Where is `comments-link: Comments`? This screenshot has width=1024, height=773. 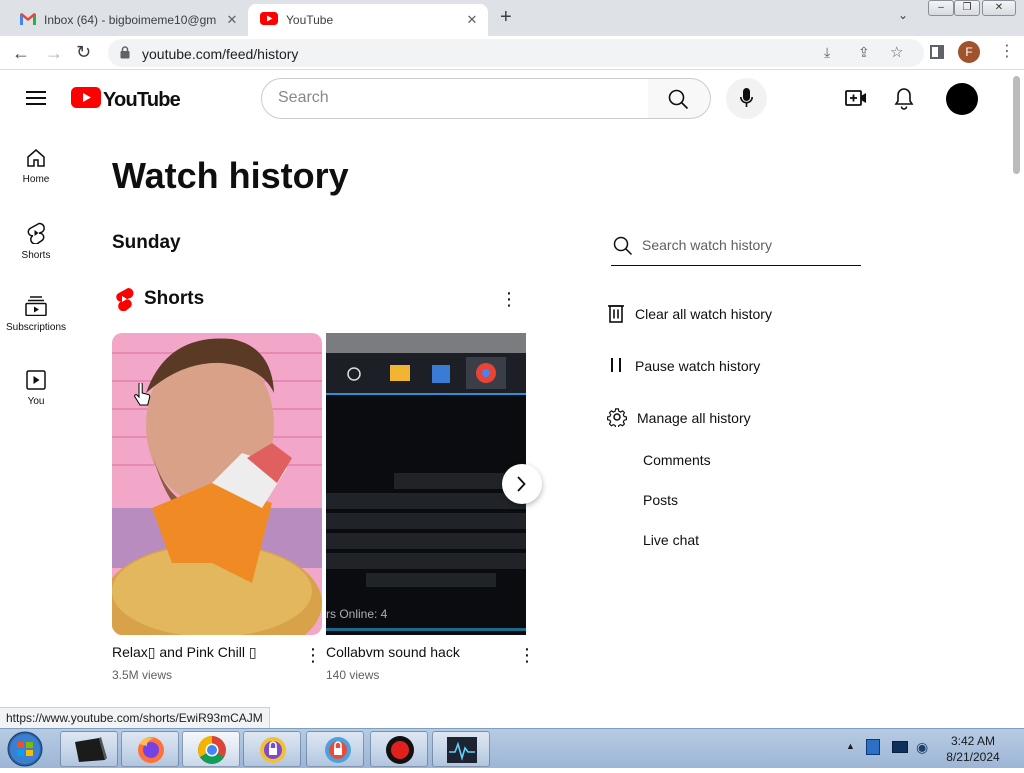 comments-link: Comments is located at coordinates (677, 460).